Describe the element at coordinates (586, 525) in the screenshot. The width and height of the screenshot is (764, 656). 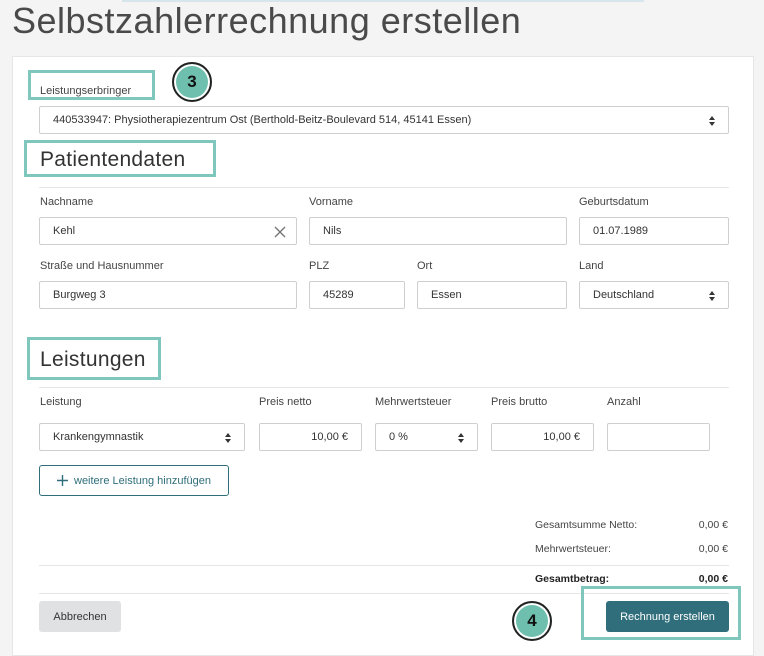
I see `net-total-label: Gesamtsumme Netto:` at that location.